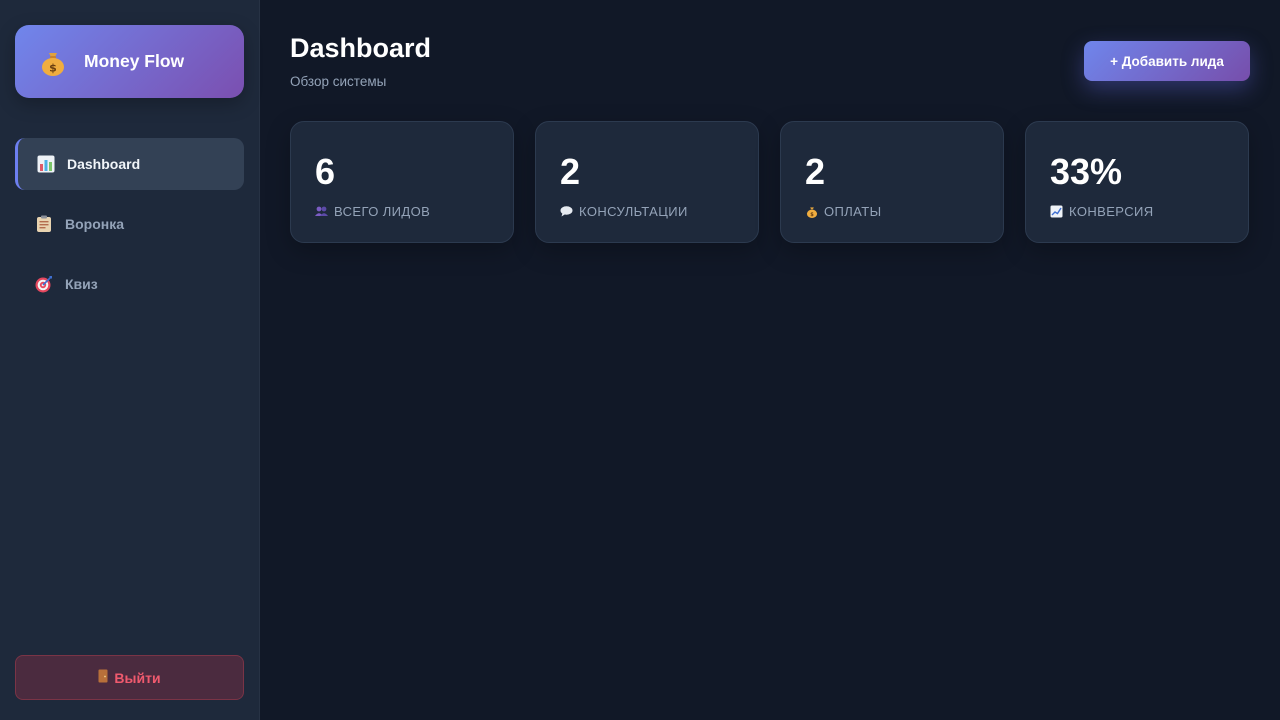 This screenshot has height=720, width=1280. Describe the element at coordinates (44, 224) in the screenshot. I see `clipboard-icon` at that location.